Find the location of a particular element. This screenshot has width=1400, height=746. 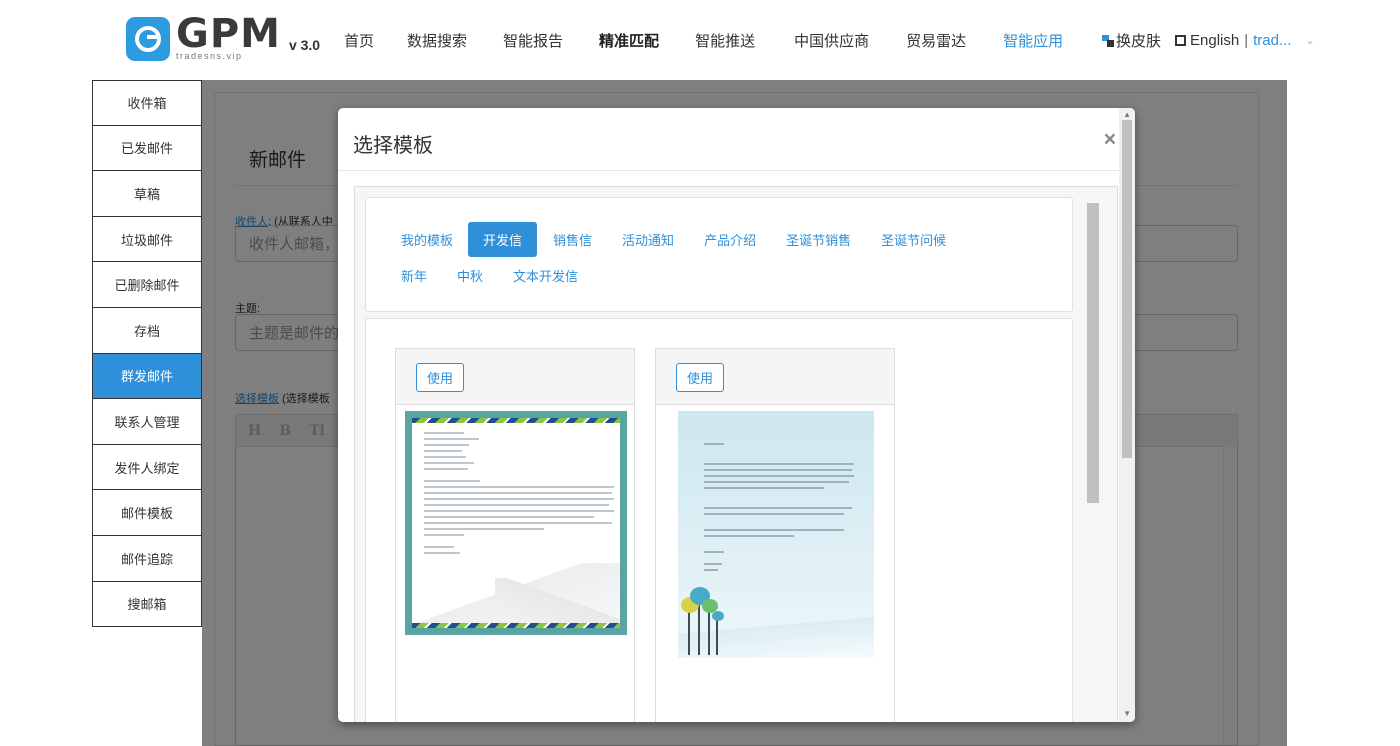

chevron-down-icon: ⌄ is located at coordinates (1309, 40).